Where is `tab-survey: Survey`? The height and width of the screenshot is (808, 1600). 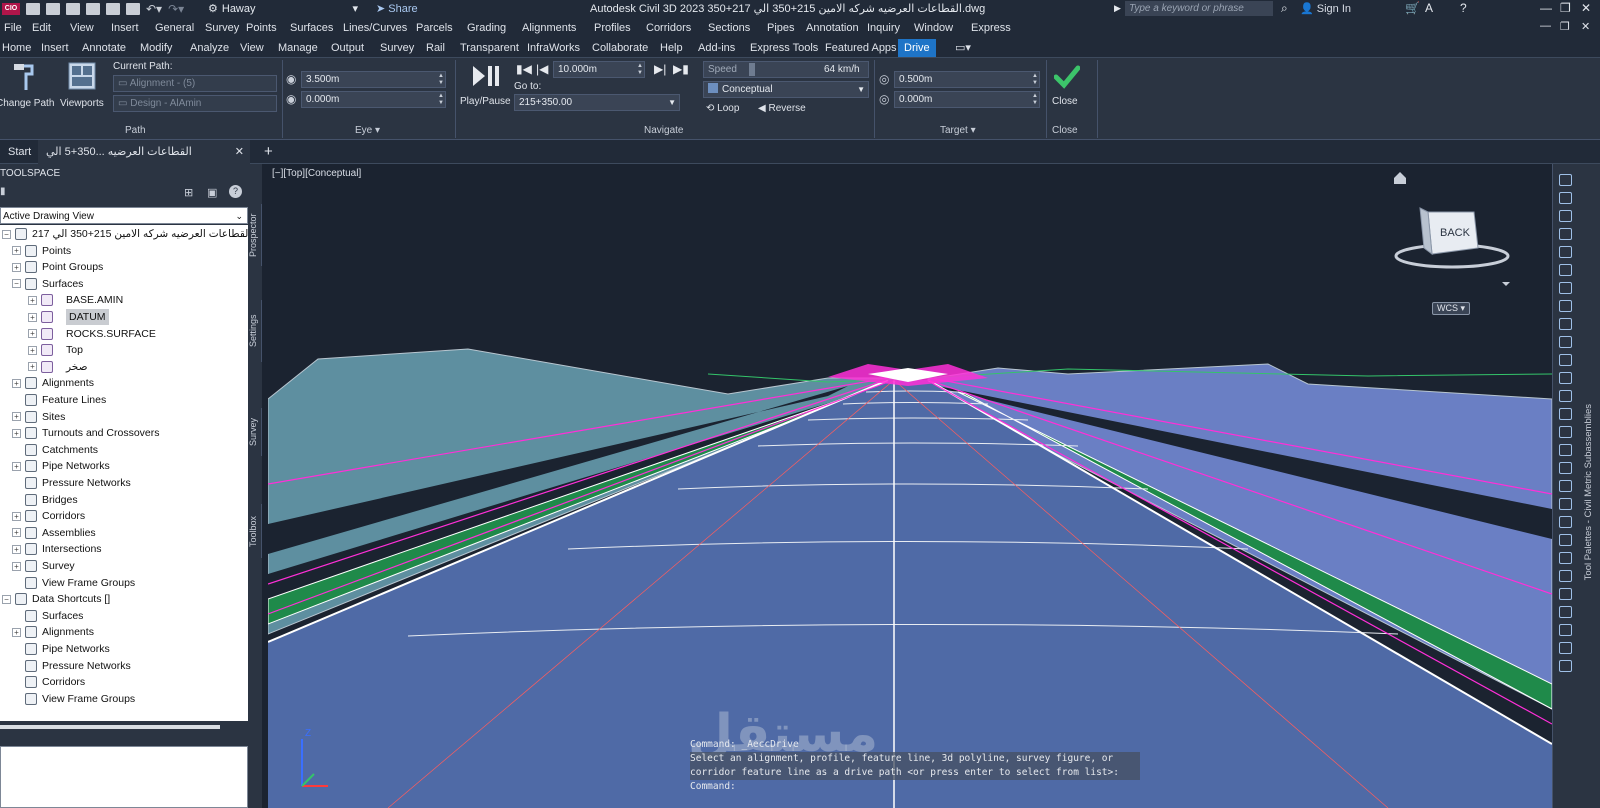 tab-survey: Survey is located at coordinates (397, 48).